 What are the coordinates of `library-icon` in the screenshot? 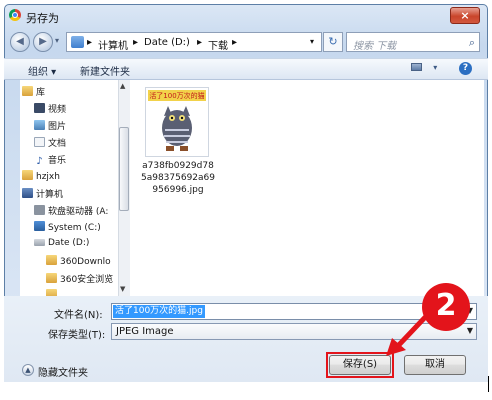 It's located at (27, 91).